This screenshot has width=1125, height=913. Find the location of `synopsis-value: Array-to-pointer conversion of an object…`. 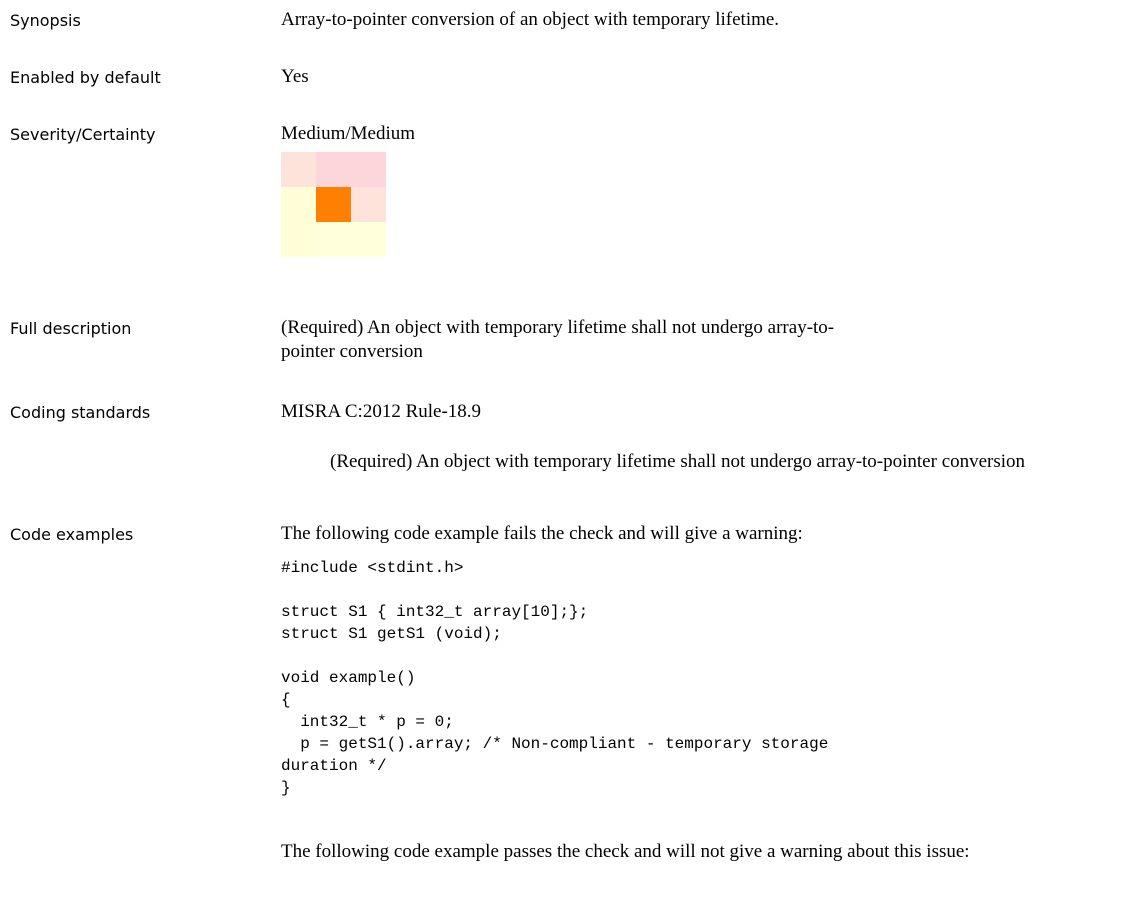

synopsis-value: Array-to-pointer conversion of an object… is located at coordinates (530, 19).